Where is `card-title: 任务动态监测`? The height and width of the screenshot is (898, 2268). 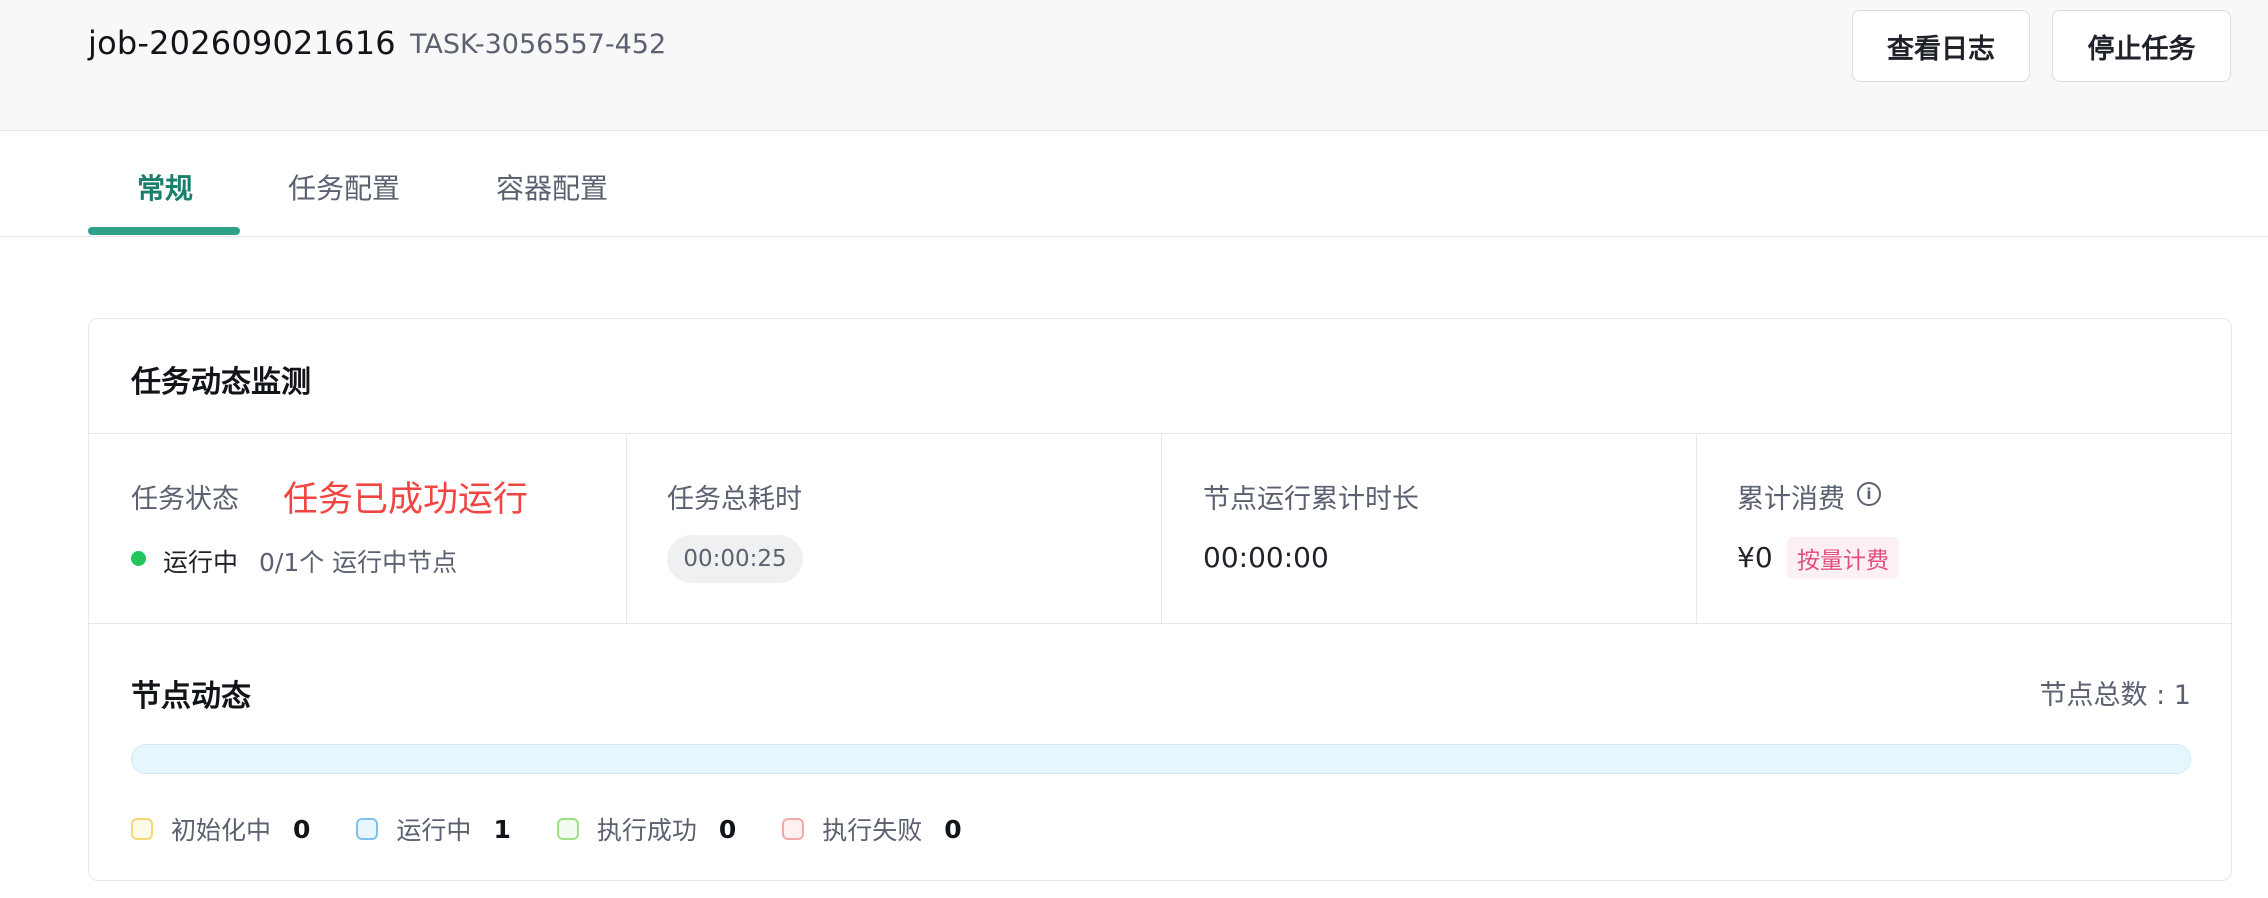 card-title: 任务动态监测 is located at coordinates (221, 382).